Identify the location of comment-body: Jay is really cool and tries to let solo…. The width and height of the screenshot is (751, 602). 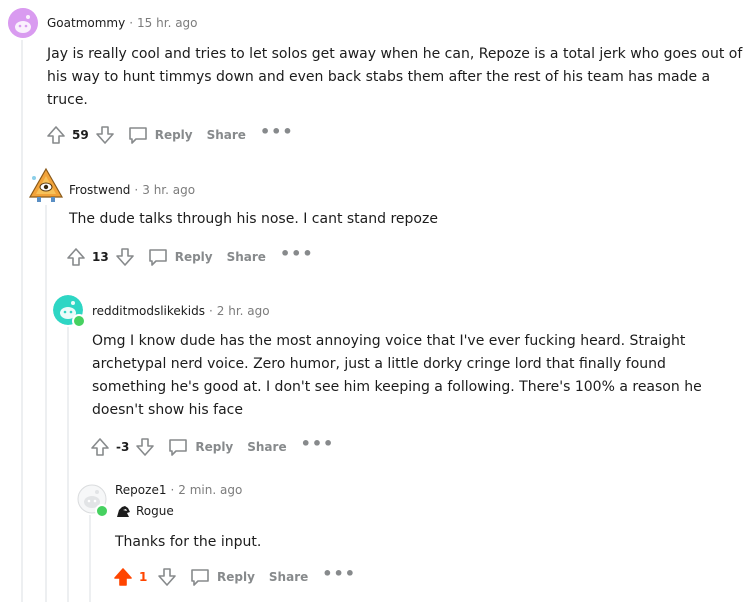
(395, 77).